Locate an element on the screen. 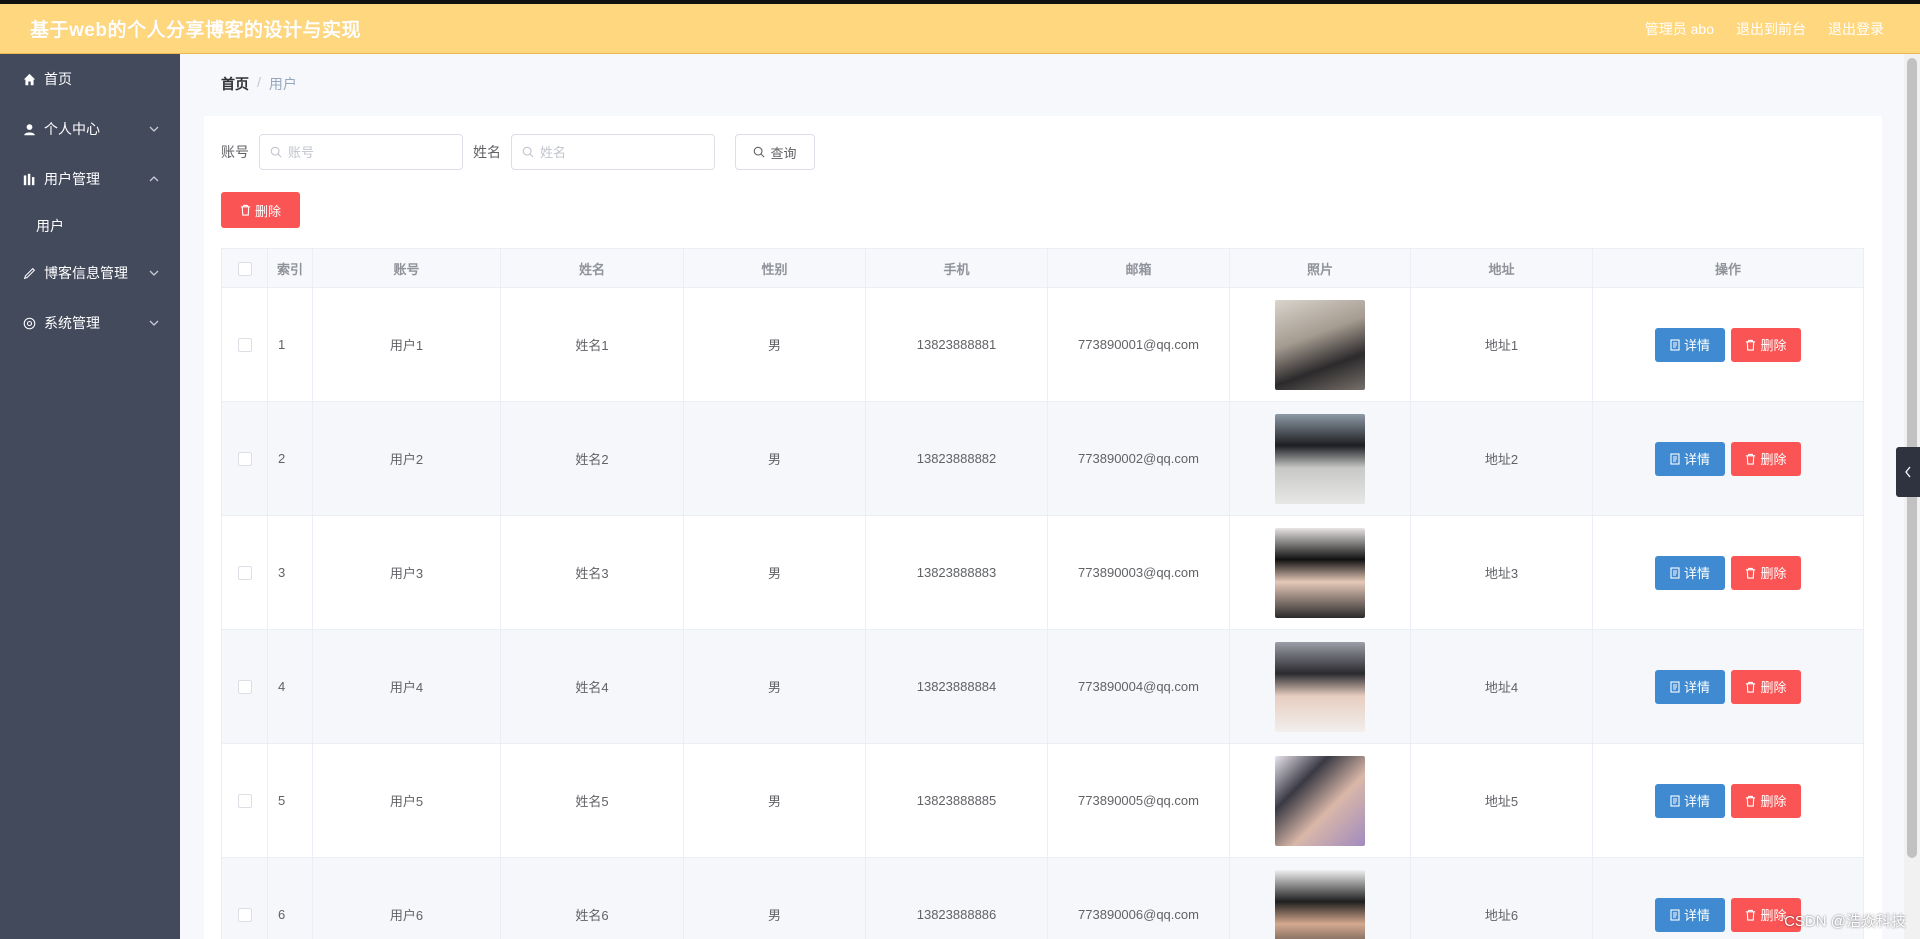 Image resolution: width=1920 pixels, height=939 pixels. cell-account: 用户3 is located at coordinates (406, 572).